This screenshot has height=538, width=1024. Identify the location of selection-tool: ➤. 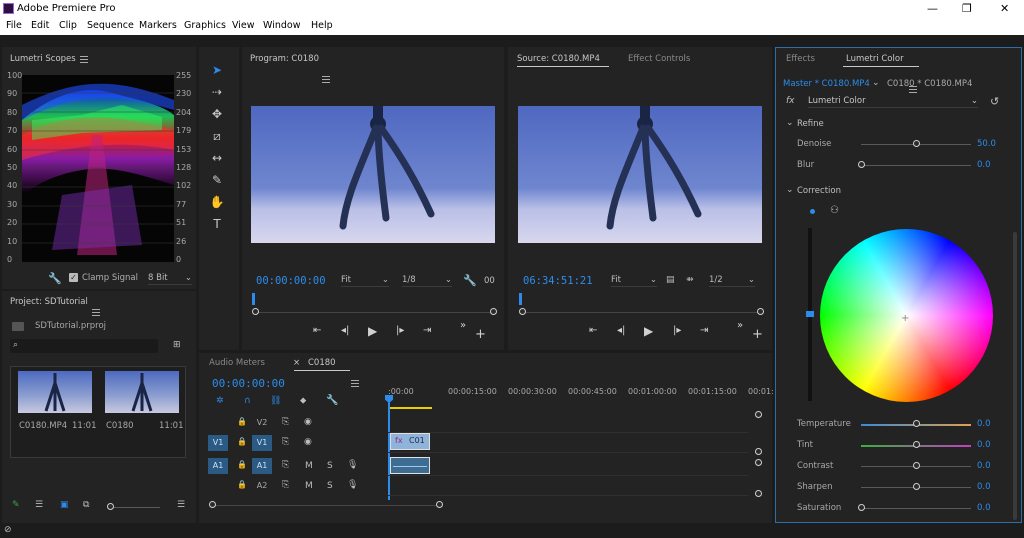
(217, 70).